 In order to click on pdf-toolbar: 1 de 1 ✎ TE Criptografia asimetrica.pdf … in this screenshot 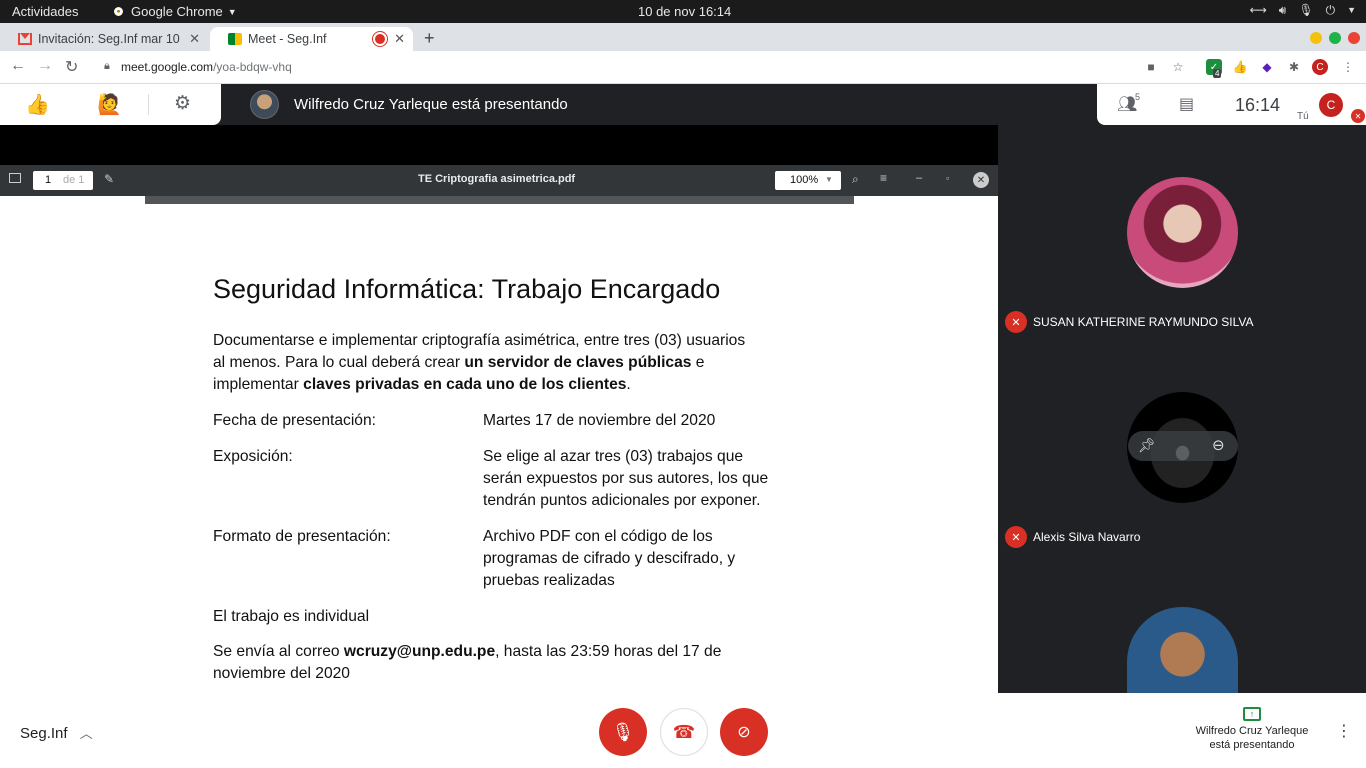, I will do `click(499, 180)`.